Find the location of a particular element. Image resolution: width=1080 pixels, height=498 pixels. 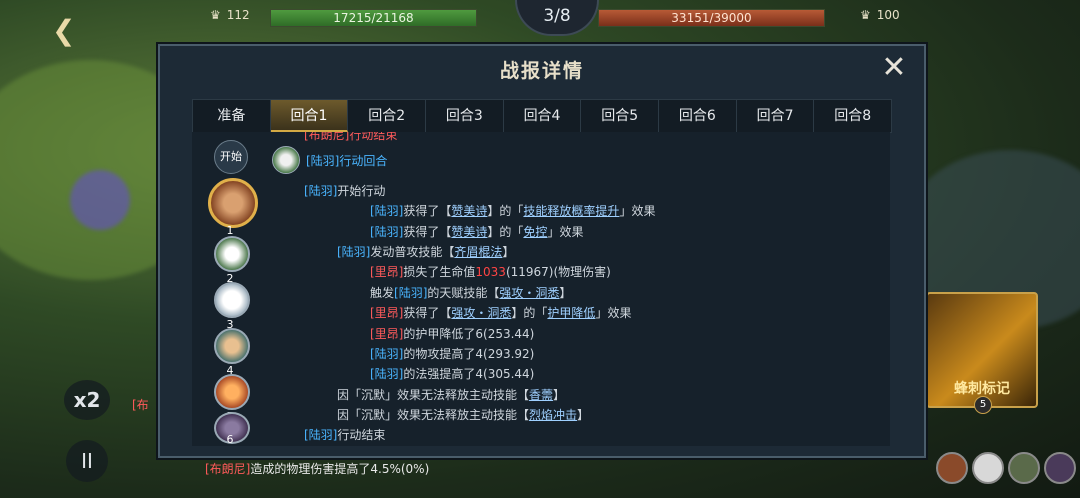

round-tabs: 准备 回合1 回合2 回合3 回合4 回合5 回合6 回合7 回合8 is located at coordinates (542, 116).